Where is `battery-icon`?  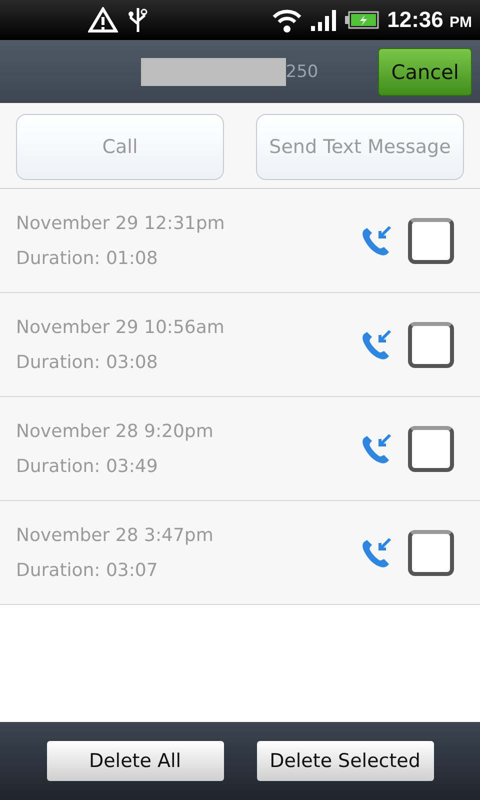
battery-icon is located at coordinates (362, 20).